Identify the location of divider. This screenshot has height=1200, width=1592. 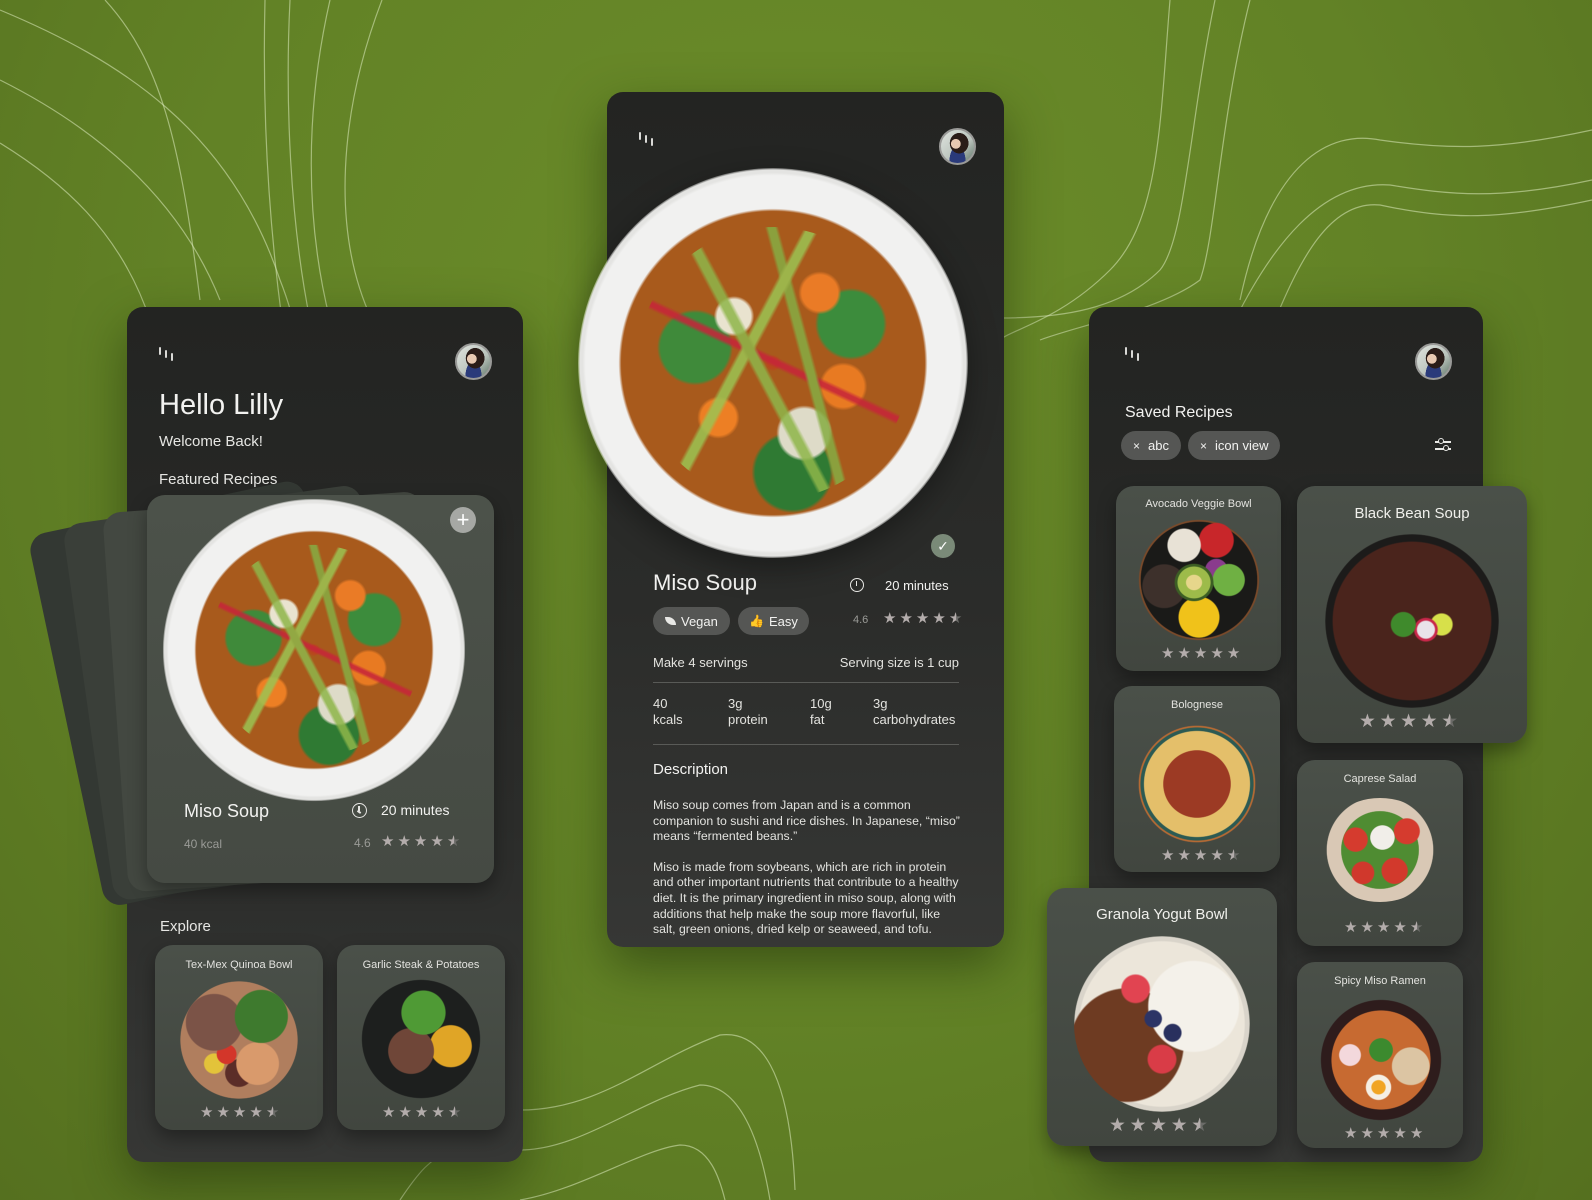
(806, 682).